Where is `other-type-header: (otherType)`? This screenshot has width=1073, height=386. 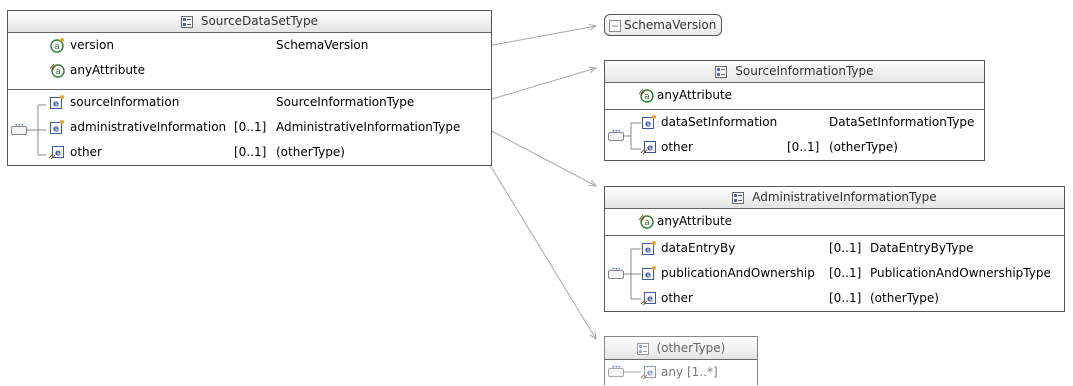 other-type-header: (otherType) is located at coordinates (681, 348).